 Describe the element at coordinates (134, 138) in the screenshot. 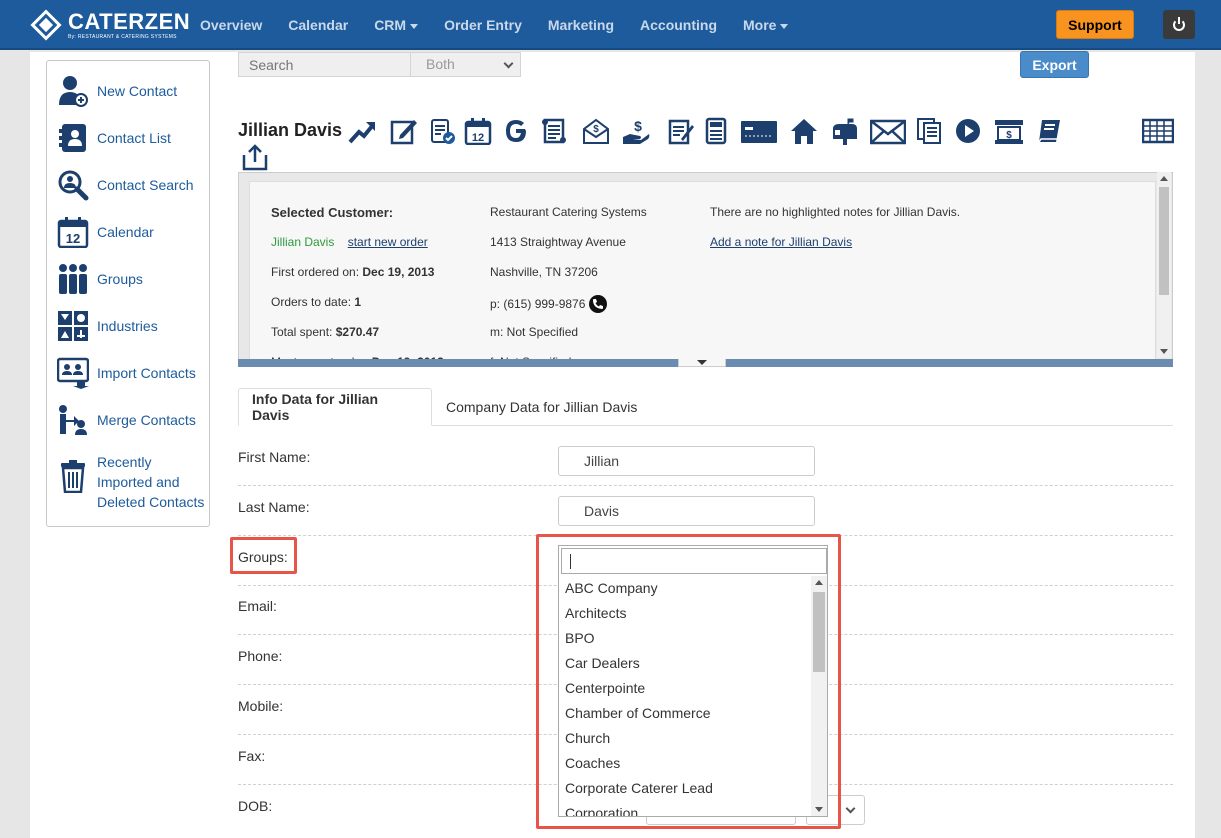

I see `sidebar-item-label: Contact List` at that location.